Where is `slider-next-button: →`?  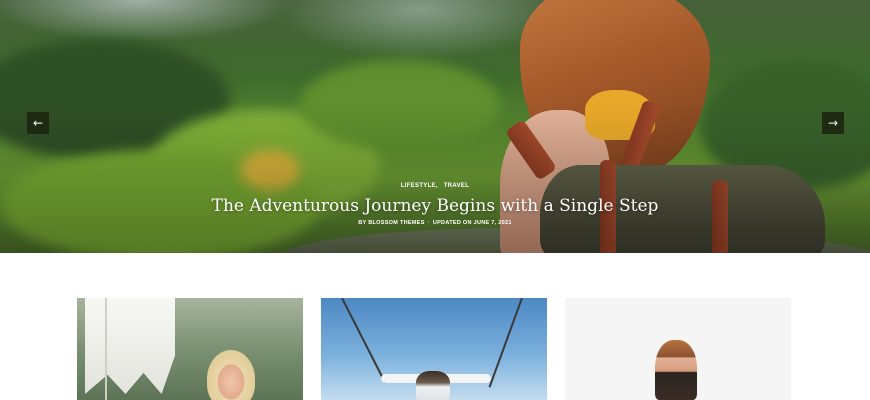
slider-next-button: → is located at coordinates (833, 123).